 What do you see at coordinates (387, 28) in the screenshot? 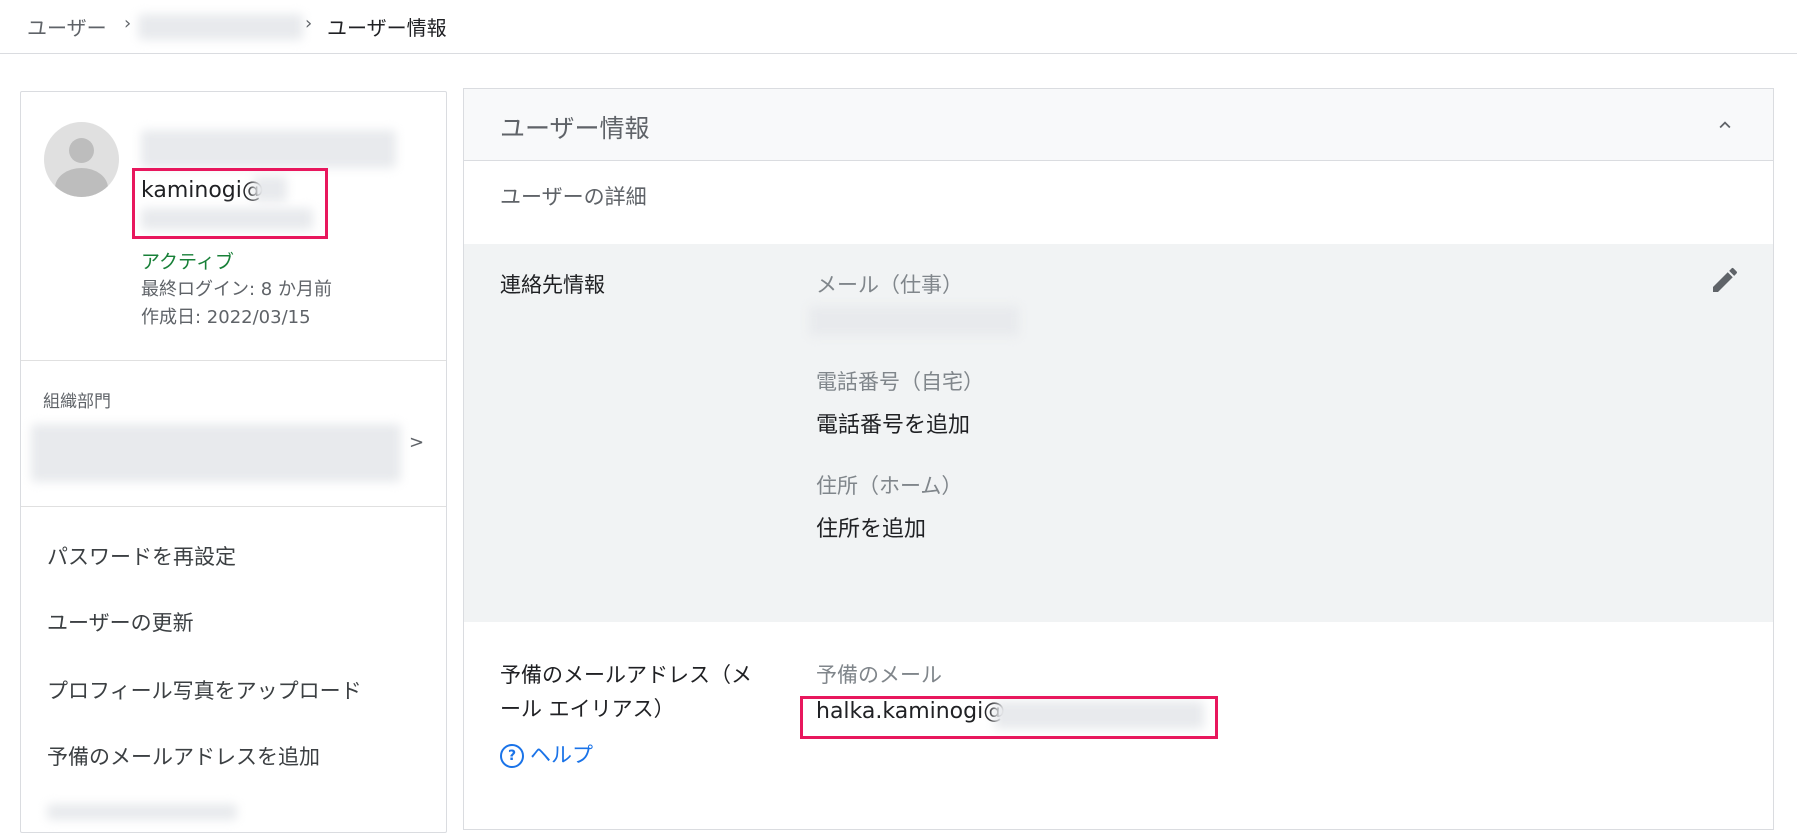
I see `breadcrumb-current: ユーザー情報` at bounding box center [387, 28].